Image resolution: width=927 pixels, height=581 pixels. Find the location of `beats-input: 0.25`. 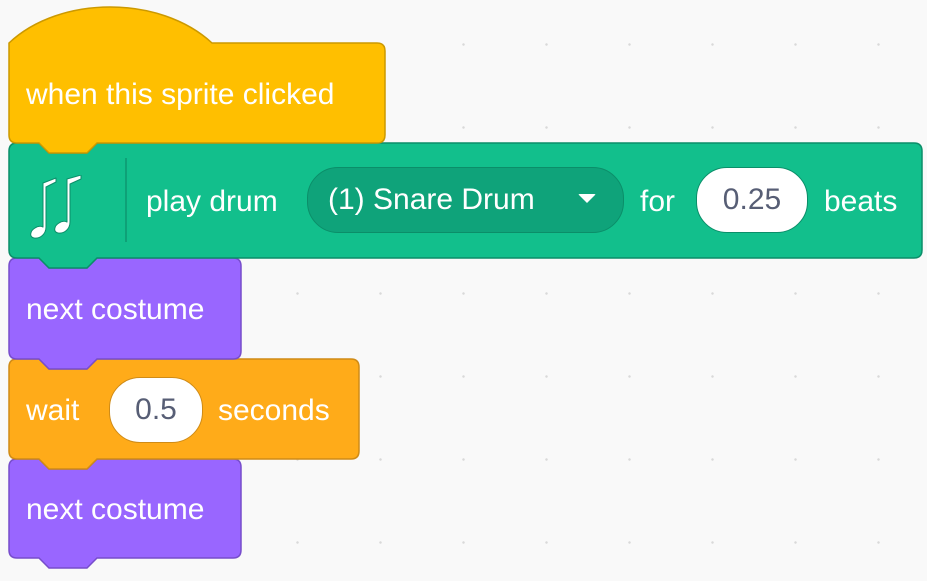

beats-input: 0.25 is located at coordinates (752, 200).